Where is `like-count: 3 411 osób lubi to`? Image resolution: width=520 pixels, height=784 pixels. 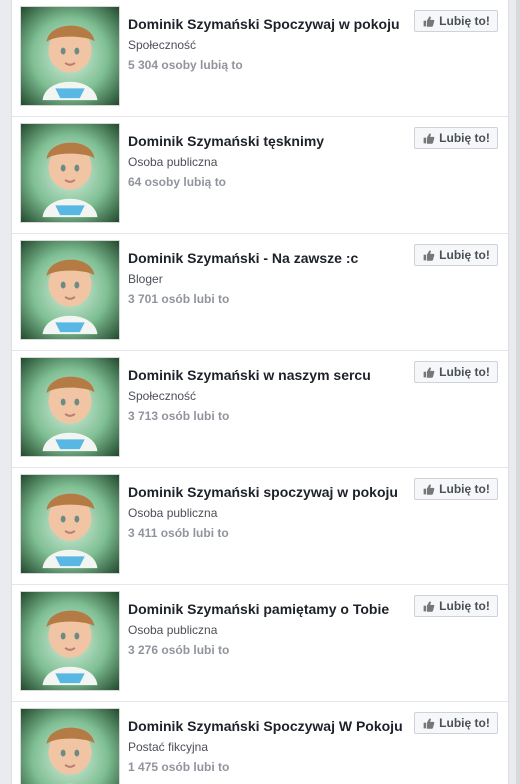 like-count: 3 411 osób lubi to is located at coordinates (178, 533).